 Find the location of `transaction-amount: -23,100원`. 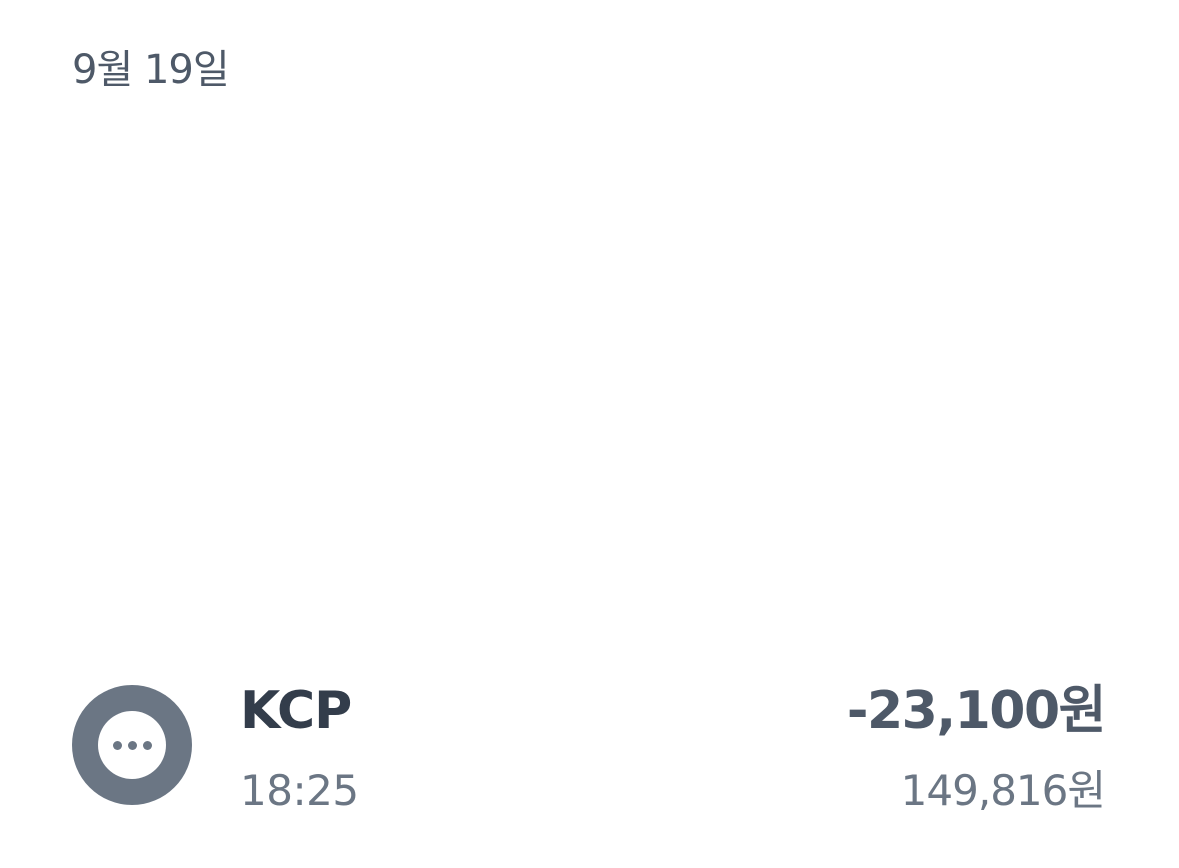

transaction-amount: -23,100원 is located at coordinates (976, 711).